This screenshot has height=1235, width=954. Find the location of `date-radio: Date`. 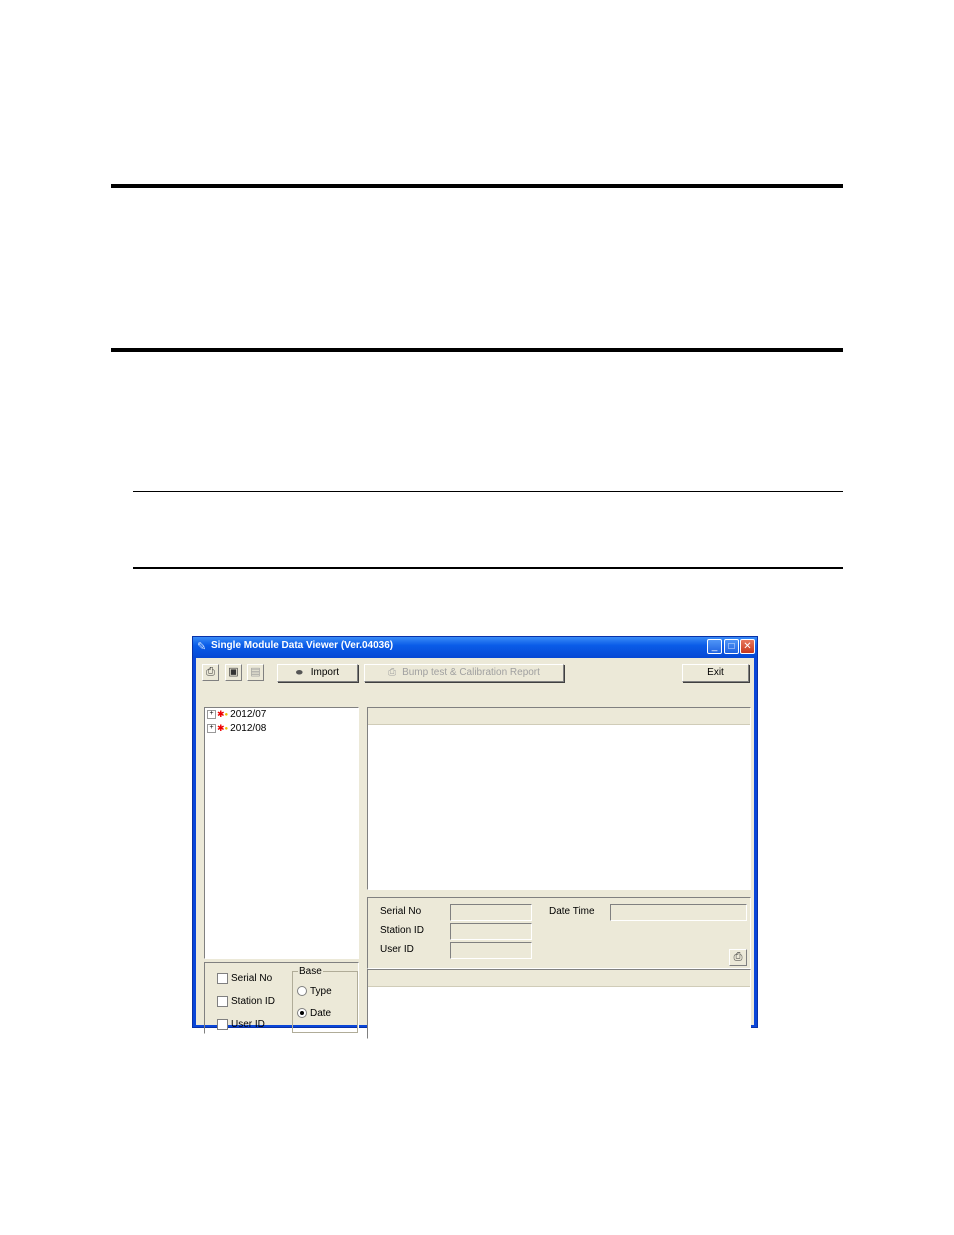

date-radio: Date is located at coordinates (314, 1013).